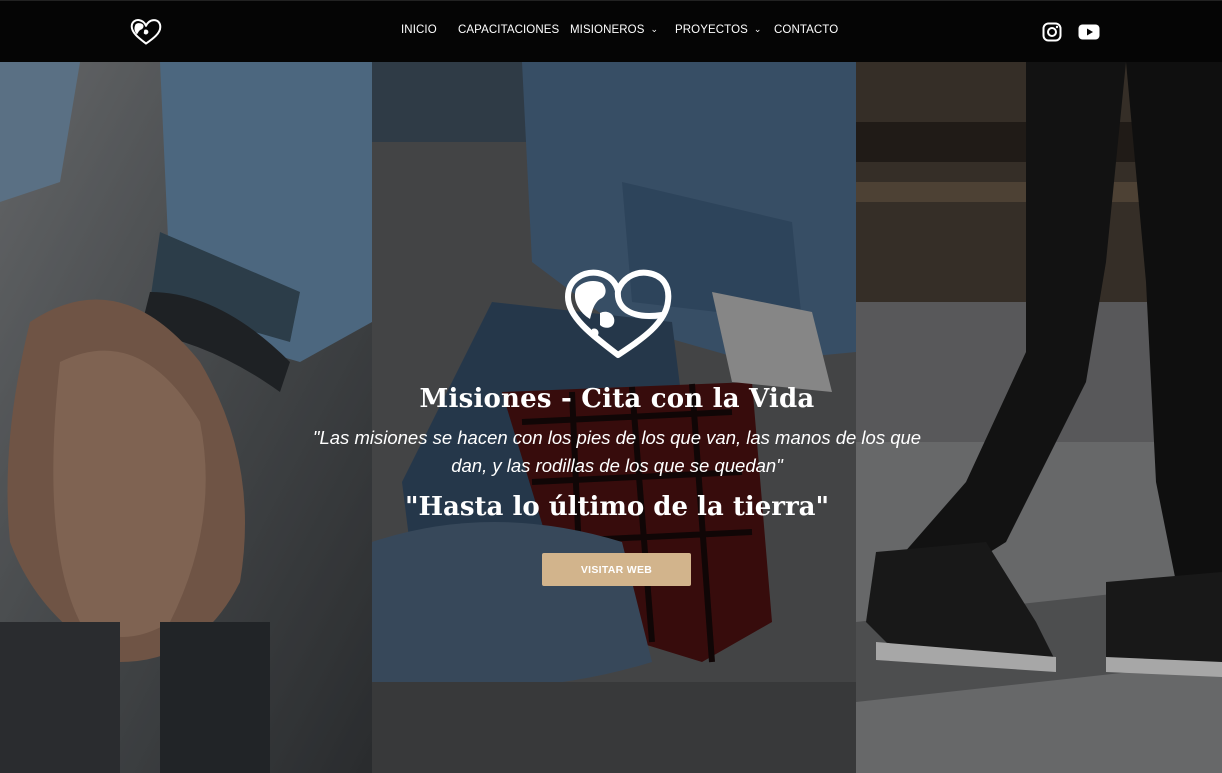 The height and width of the screenshot is (773, 1222). Describe the element at coordinates (607, 30) in the screenshot. I see `nav-item-label: MISIONEROS` at that location.